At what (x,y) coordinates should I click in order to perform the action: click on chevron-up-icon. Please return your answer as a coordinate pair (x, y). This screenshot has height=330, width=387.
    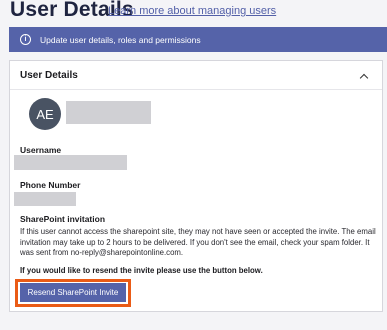
    Looking at the image, I should click on (364, 78).